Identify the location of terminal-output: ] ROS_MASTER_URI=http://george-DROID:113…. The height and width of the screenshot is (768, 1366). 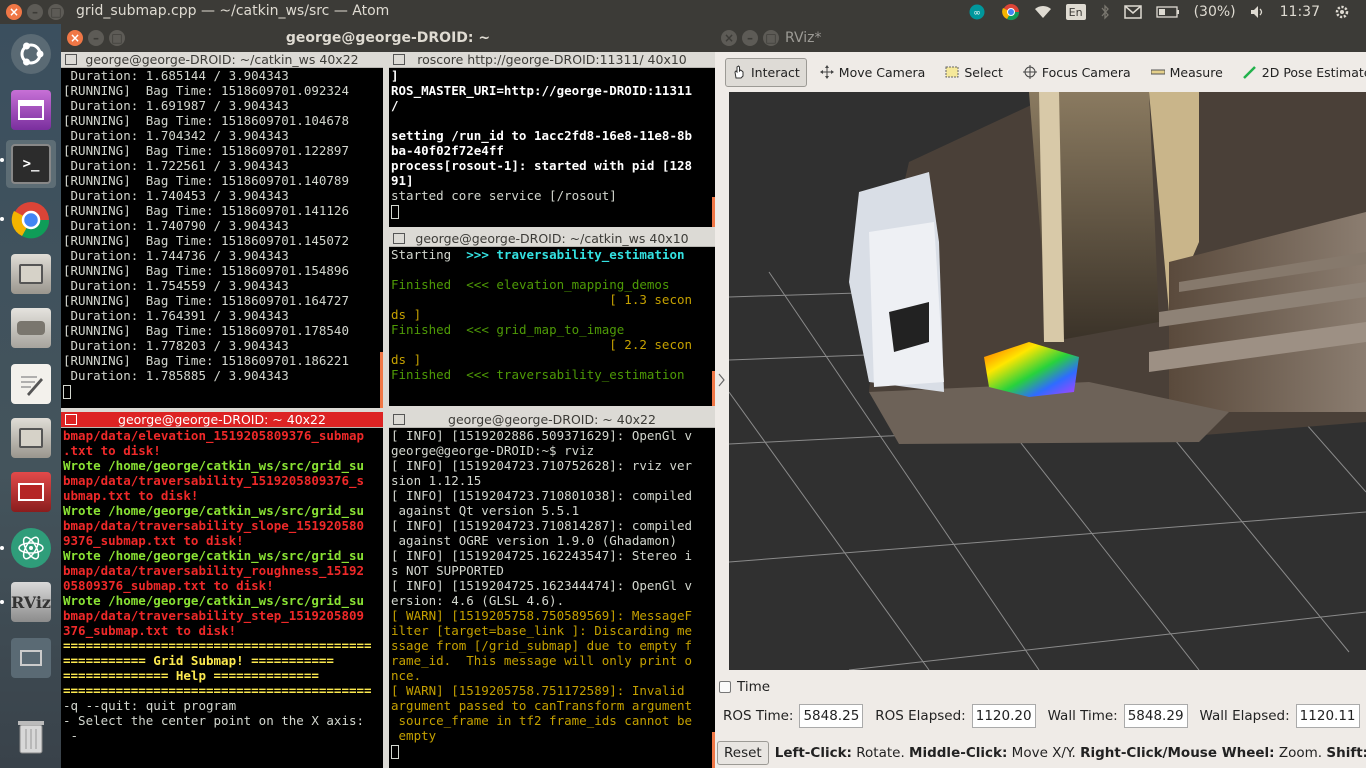
(552, 143).